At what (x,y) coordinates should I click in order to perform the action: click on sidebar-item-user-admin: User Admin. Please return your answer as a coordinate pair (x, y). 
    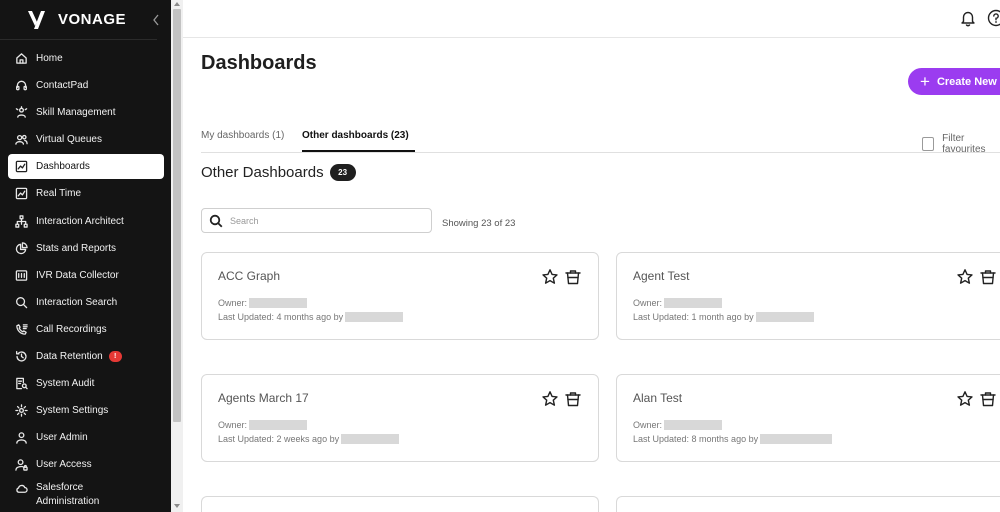
    Looking at the image, I should click on (85, 437).